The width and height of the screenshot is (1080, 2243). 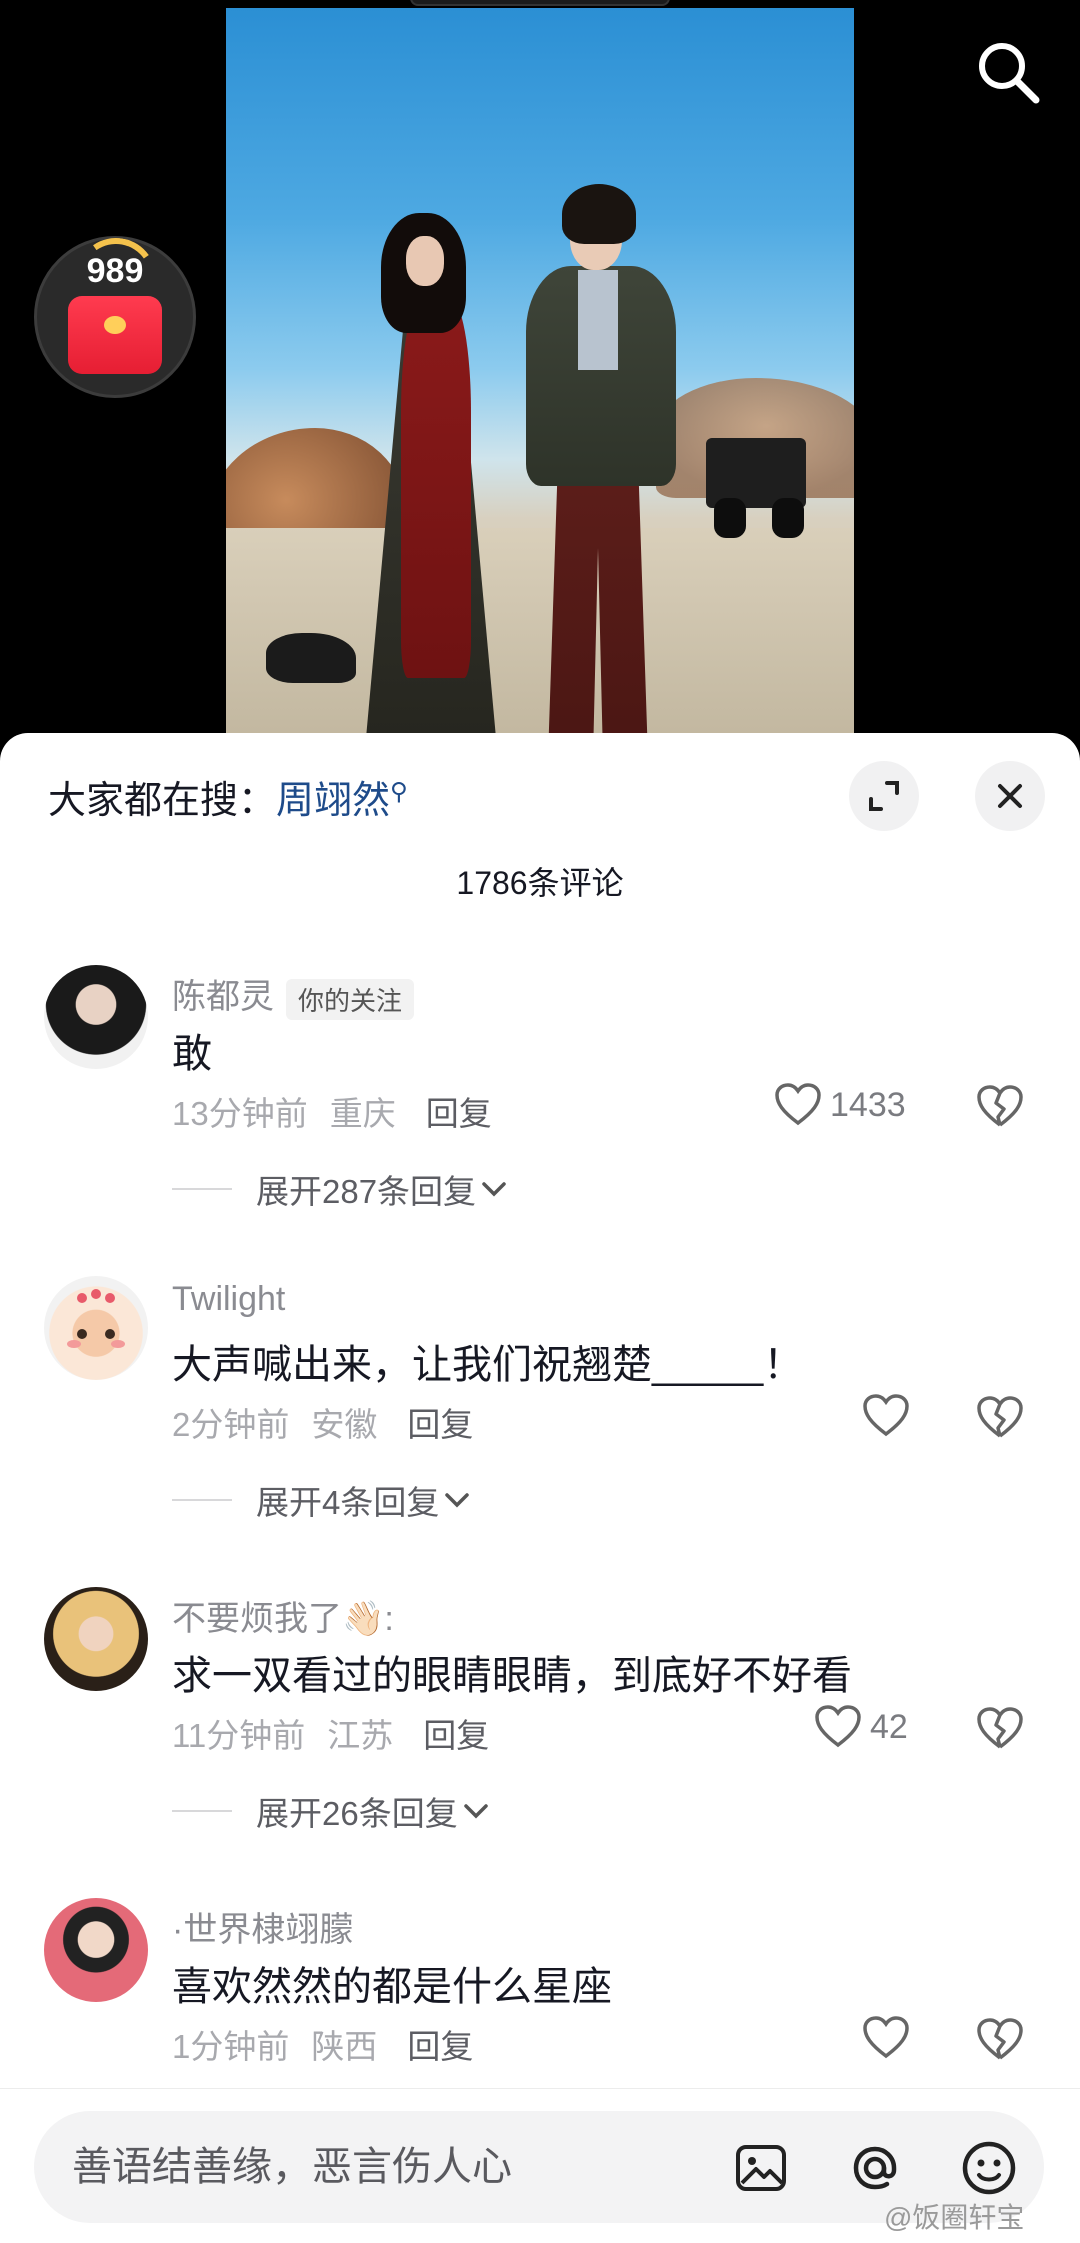 I want to click on woman-face, so click(x=425, y=261).